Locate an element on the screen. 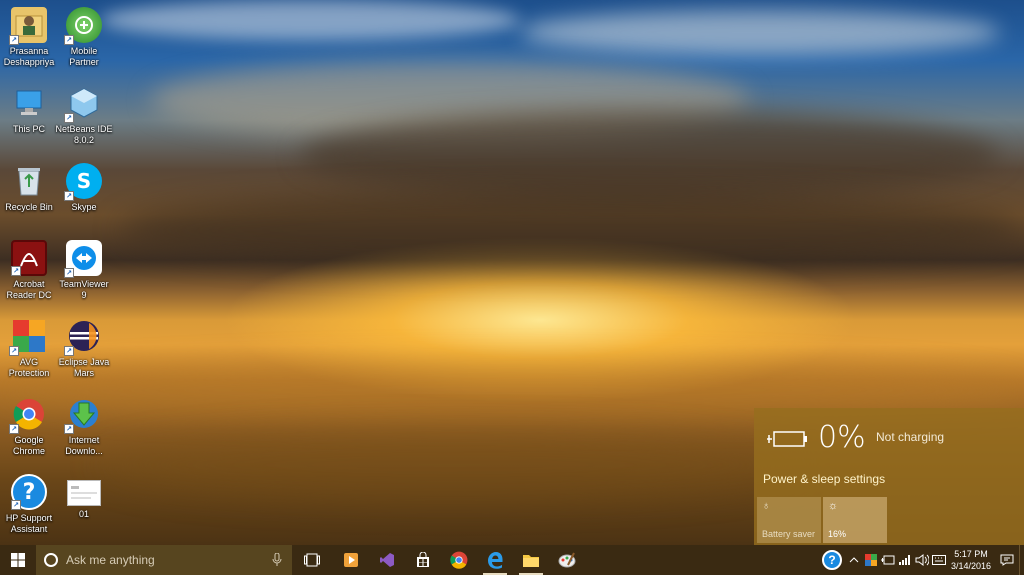  cortana-search-box: Ask me anything is located at coordinates (164, 560).